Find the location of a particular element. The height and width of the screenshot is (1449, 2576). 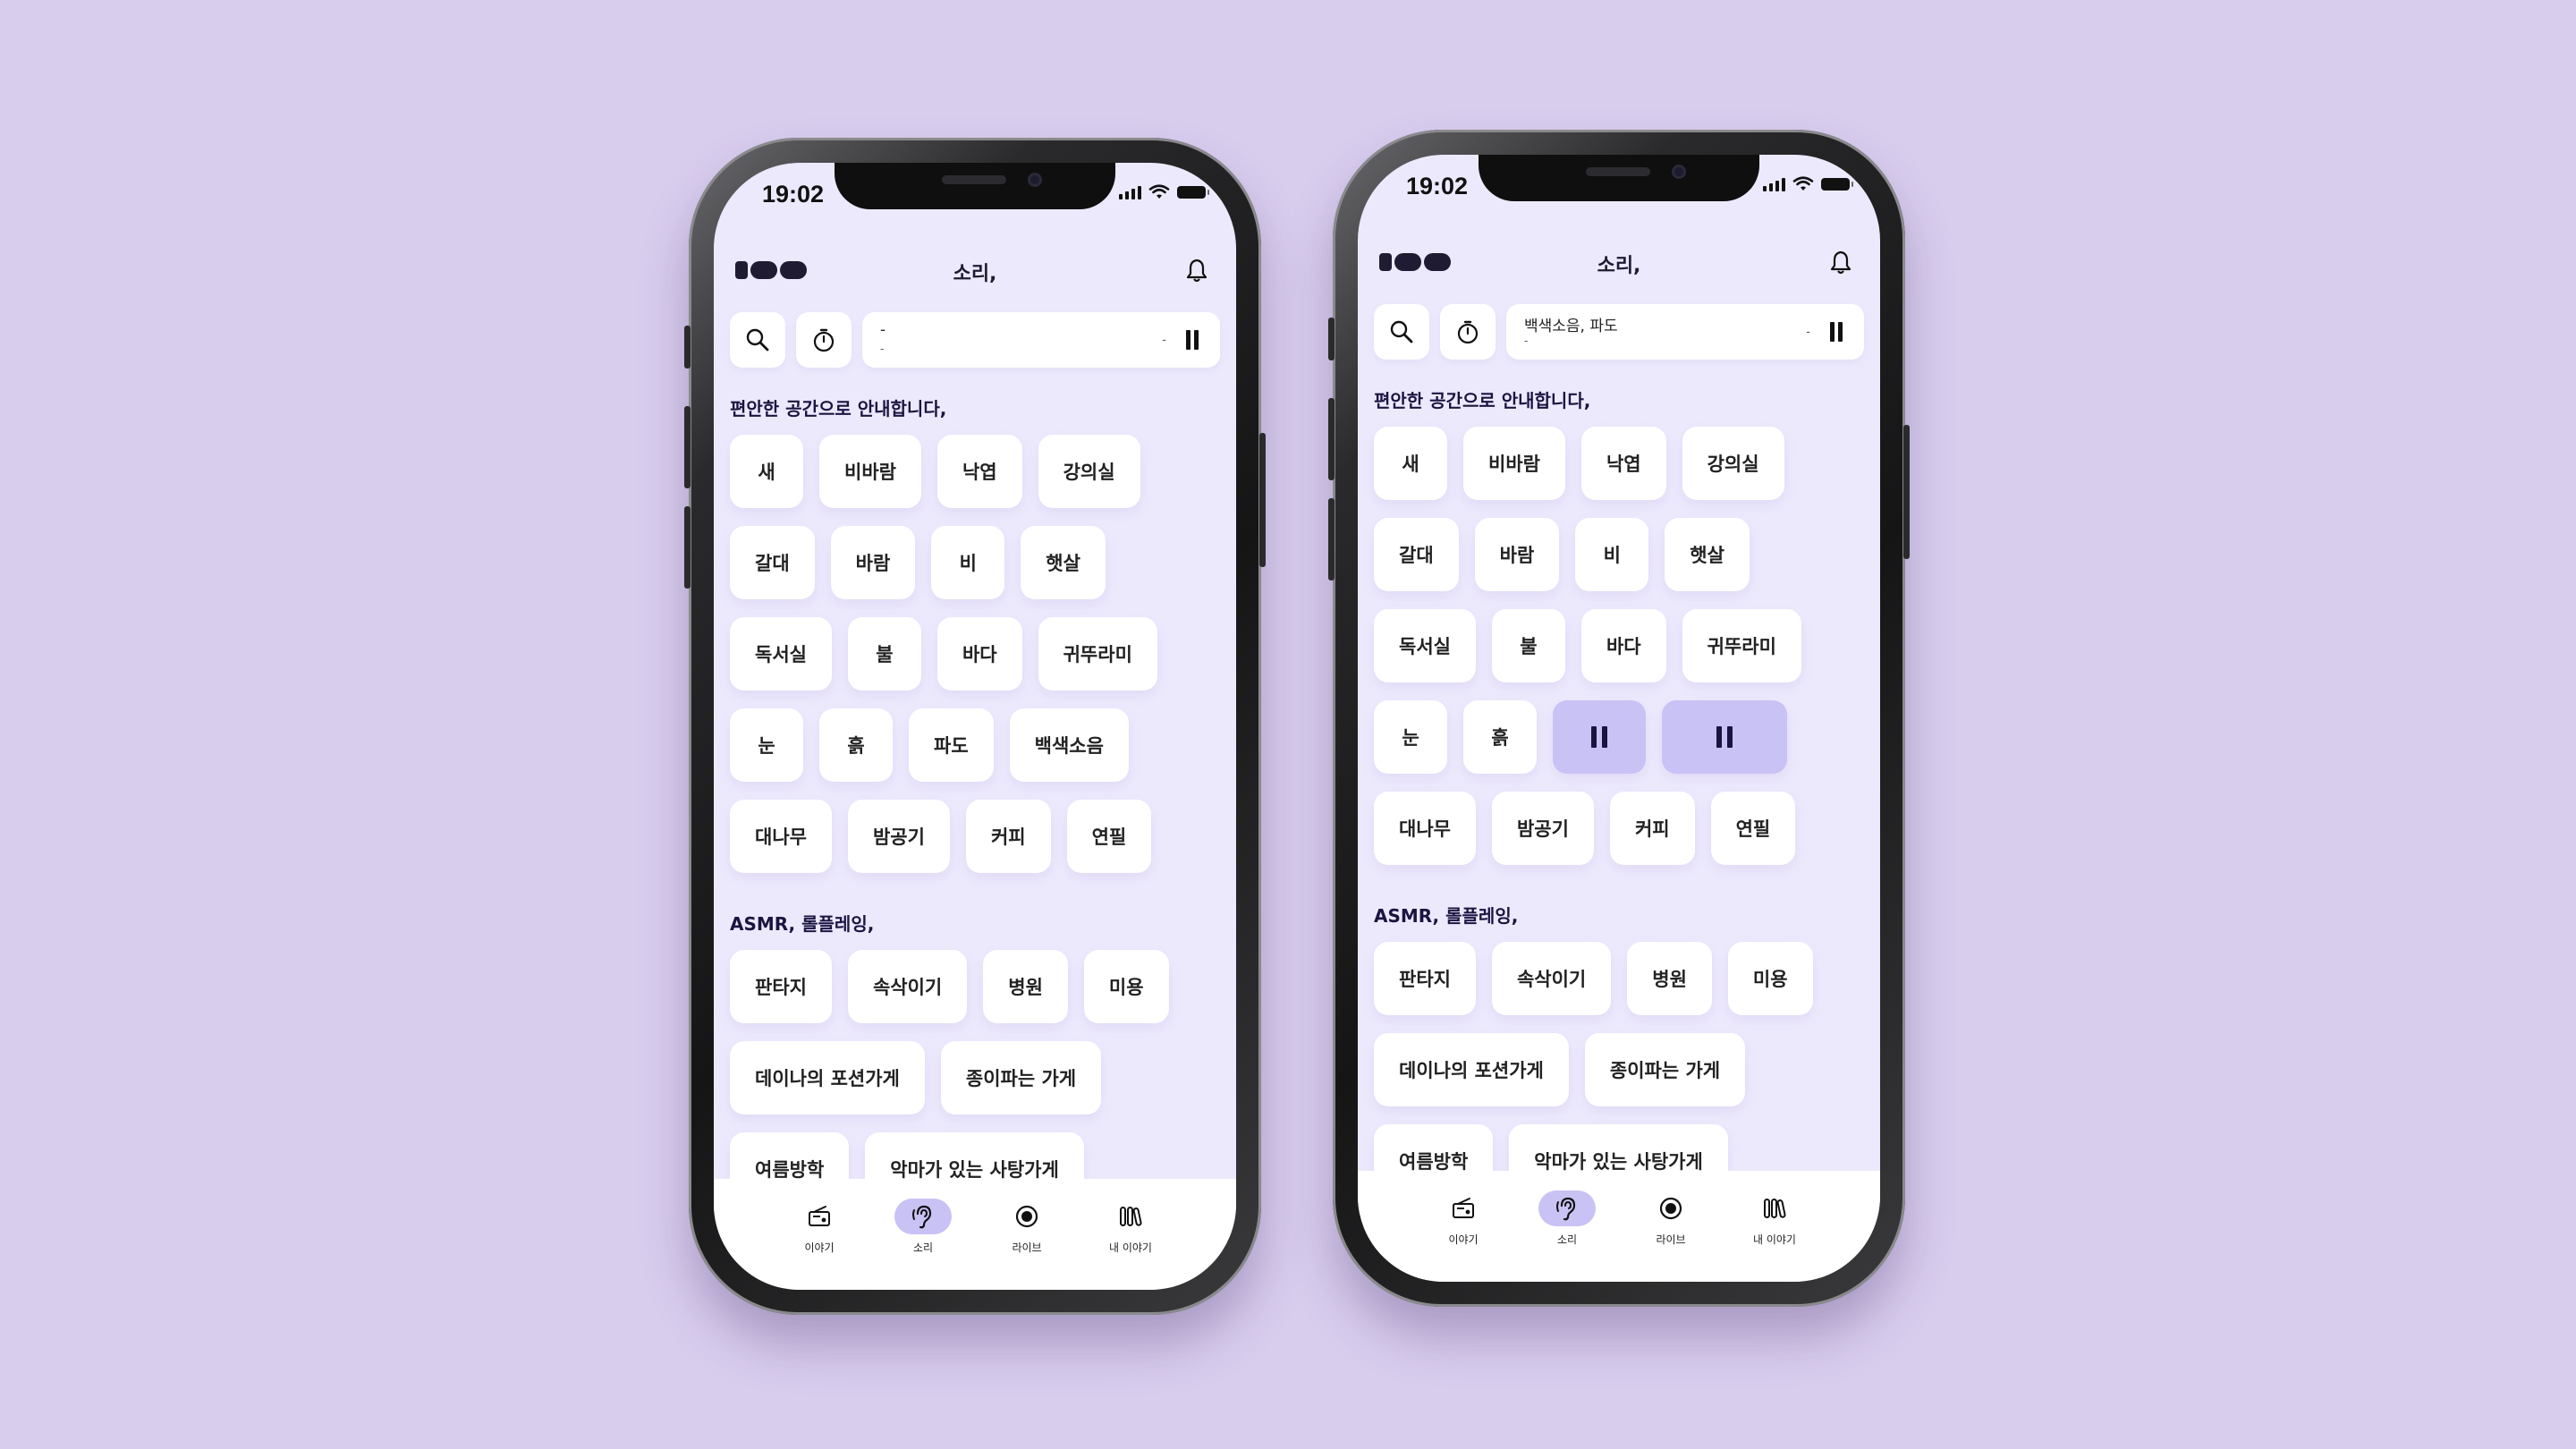

now-playing-time: - is located at coordinates (1808, 332).